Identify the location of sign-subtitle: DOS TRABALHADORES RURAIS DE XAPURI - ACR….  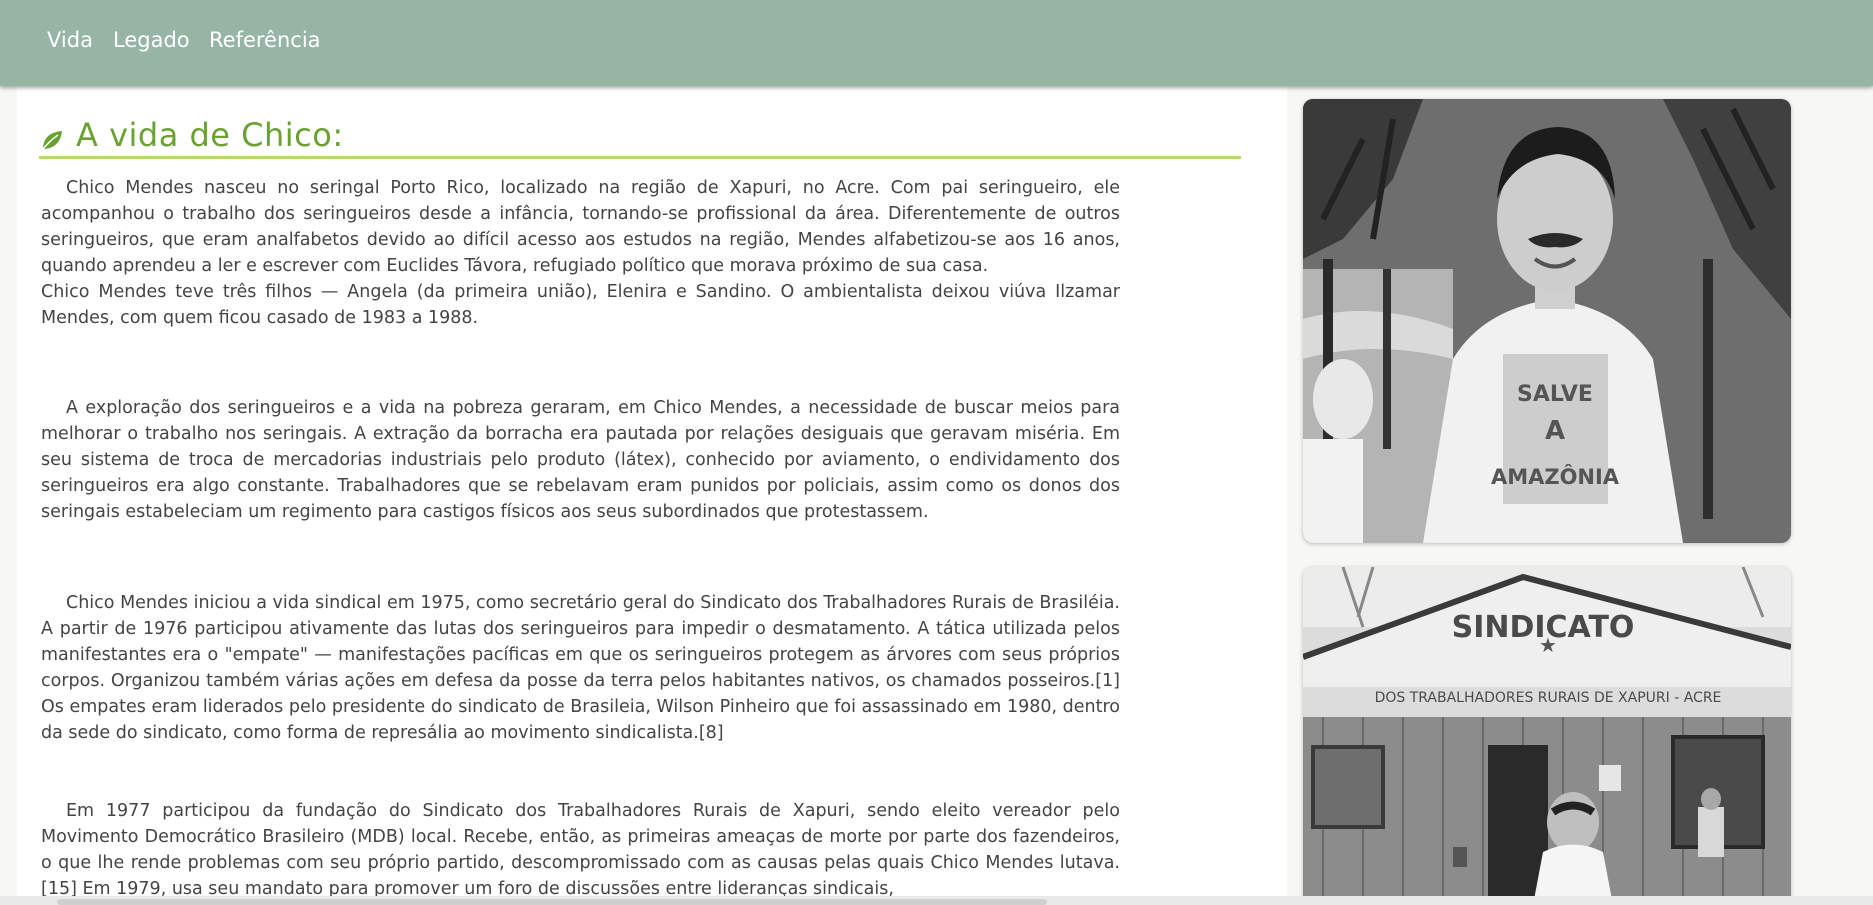
(1548, 698).